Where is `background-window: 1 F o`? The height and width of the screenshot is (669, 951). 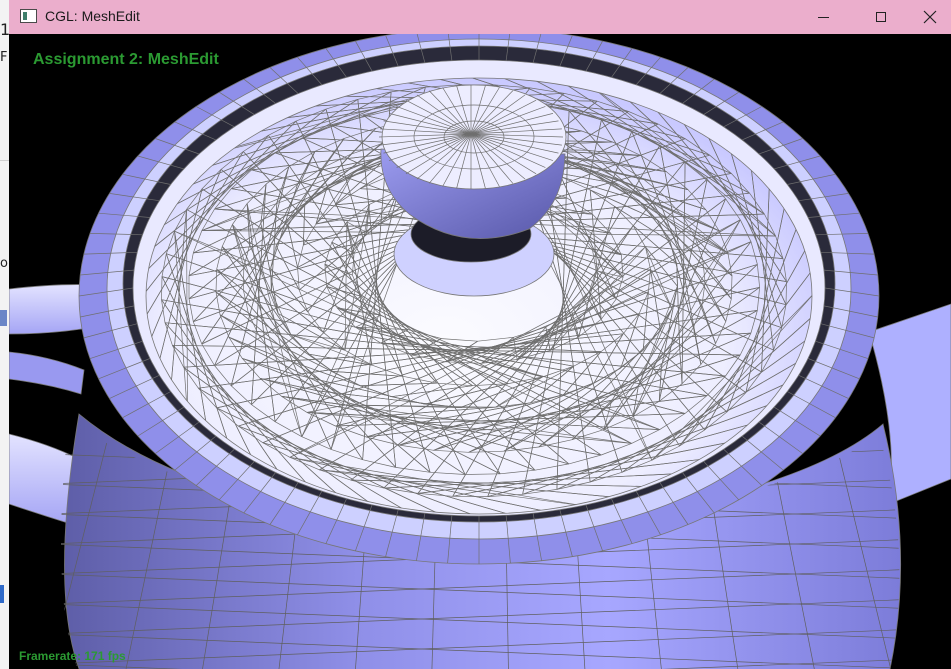
background-window: 1 F o is located at coordinates (4, 334).